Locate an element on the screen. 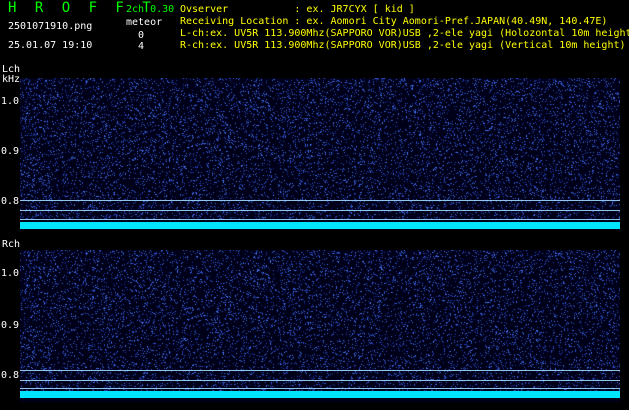 This screenshot has height=410, width=629. version-label: 2ch 0.30 is located at coordinates (150, 9).